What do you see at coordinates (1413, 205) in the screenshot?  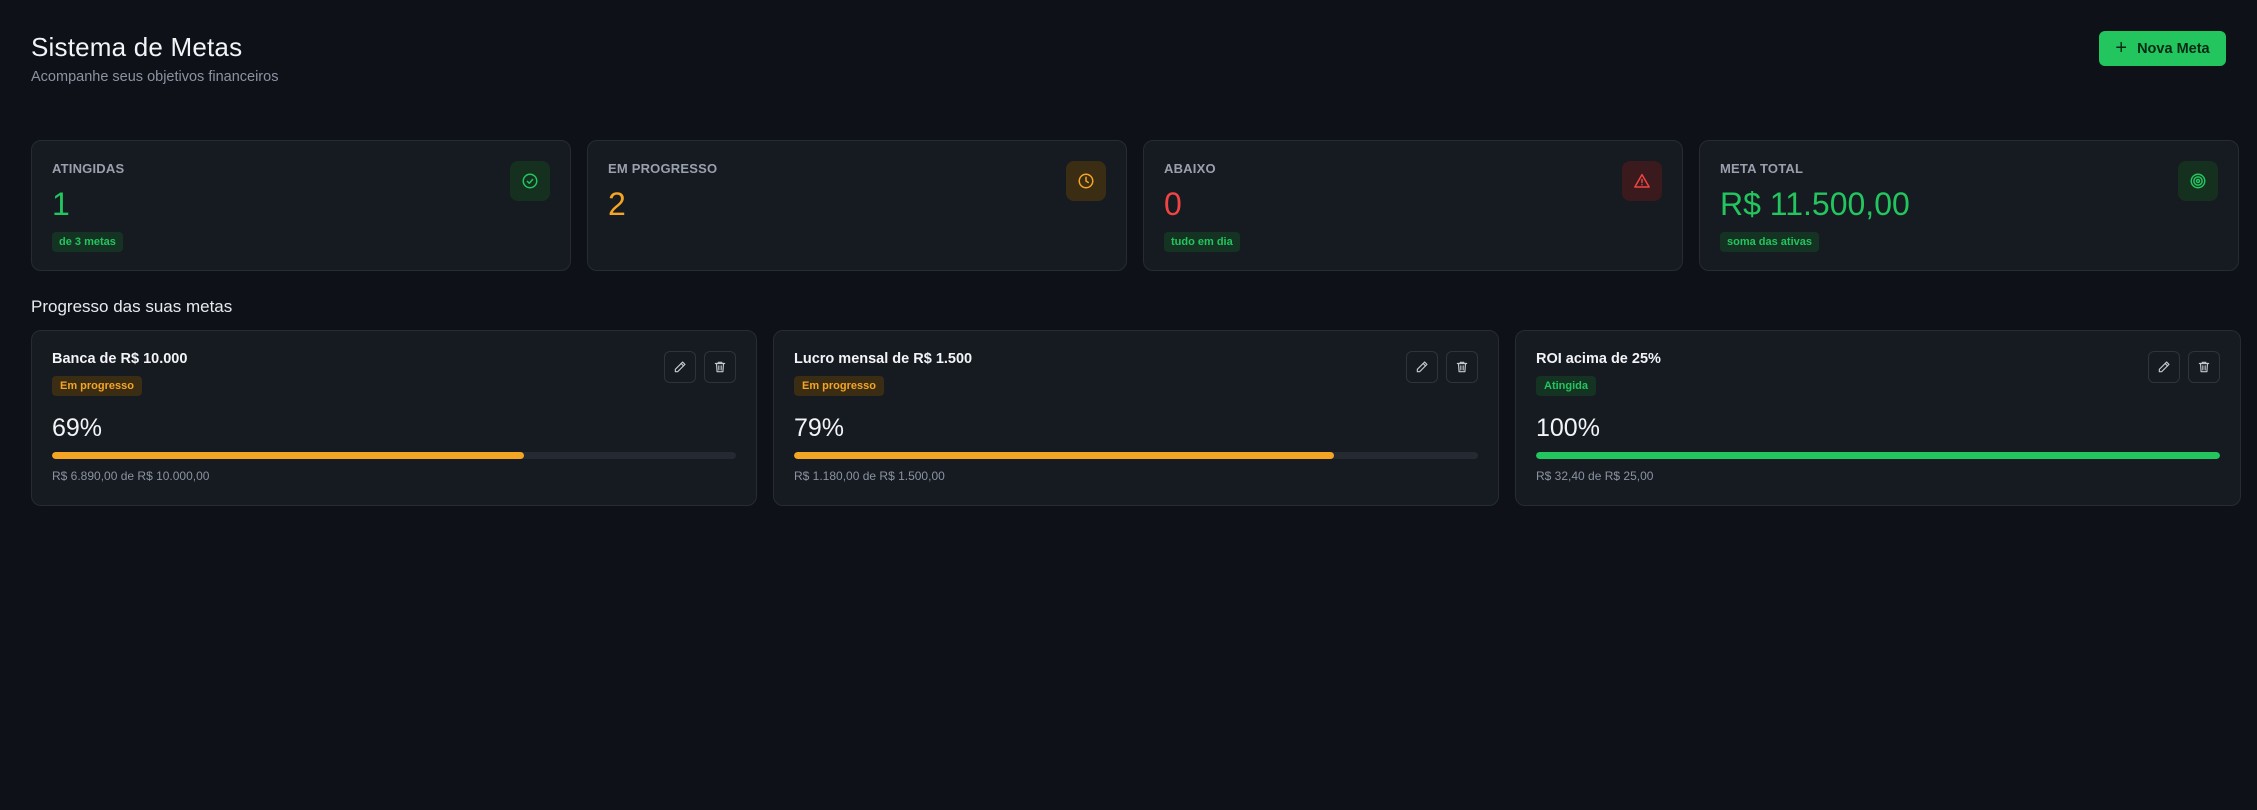 I see `stat-card-below: ABAIXO 0 tudo em dia` at bounding box center [1413, 205].